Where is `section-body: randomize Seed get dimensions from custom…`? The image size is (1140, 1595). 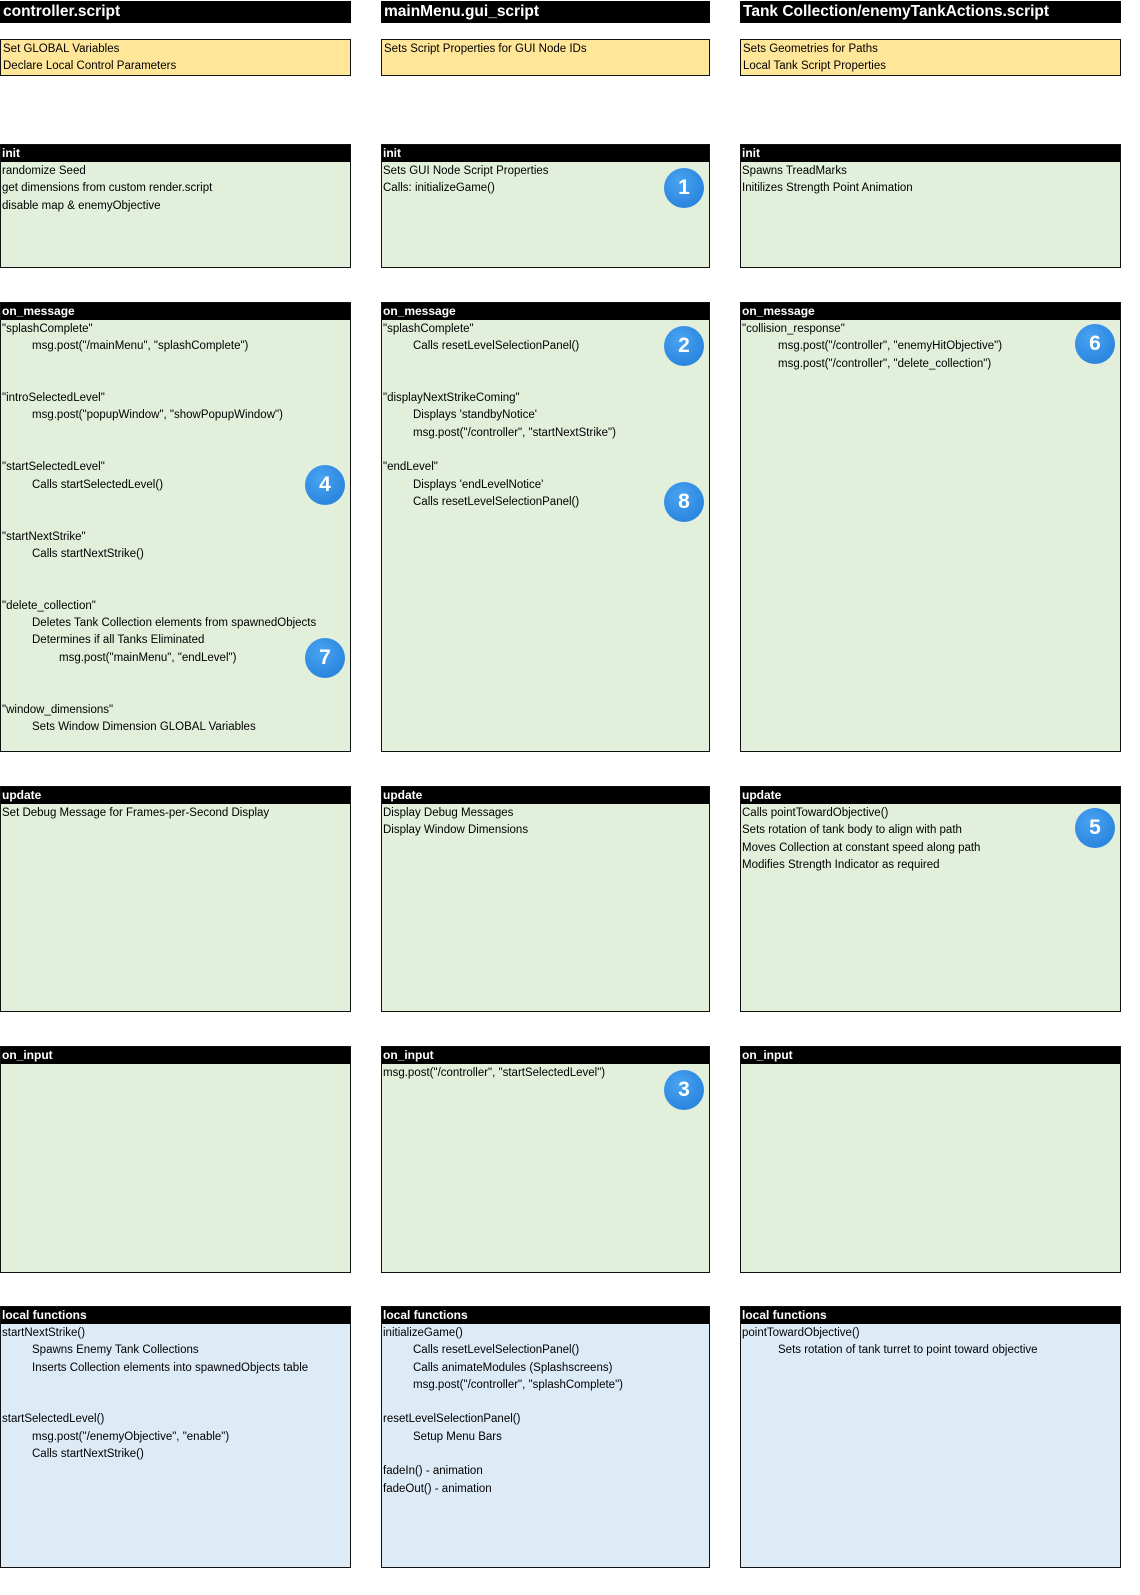 section-body: randomize Seed get dimensions from custom… is located at coordinates (175, 189).